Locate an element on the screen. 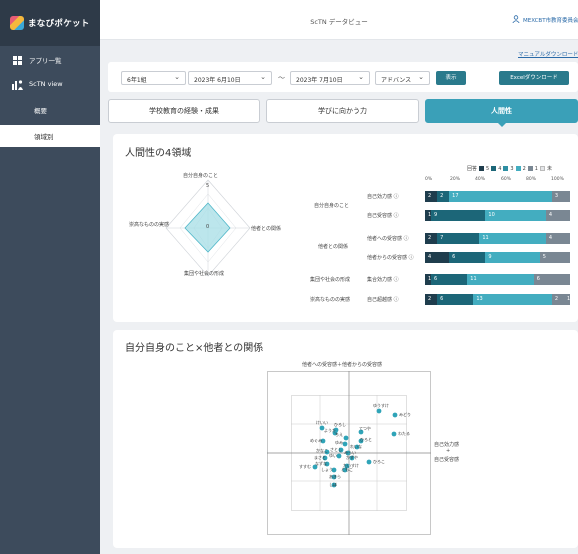 The height and width of the screenshot is (554, 578). radar-axis-label: 自分自身のこと is located at coordinates (201, 176).